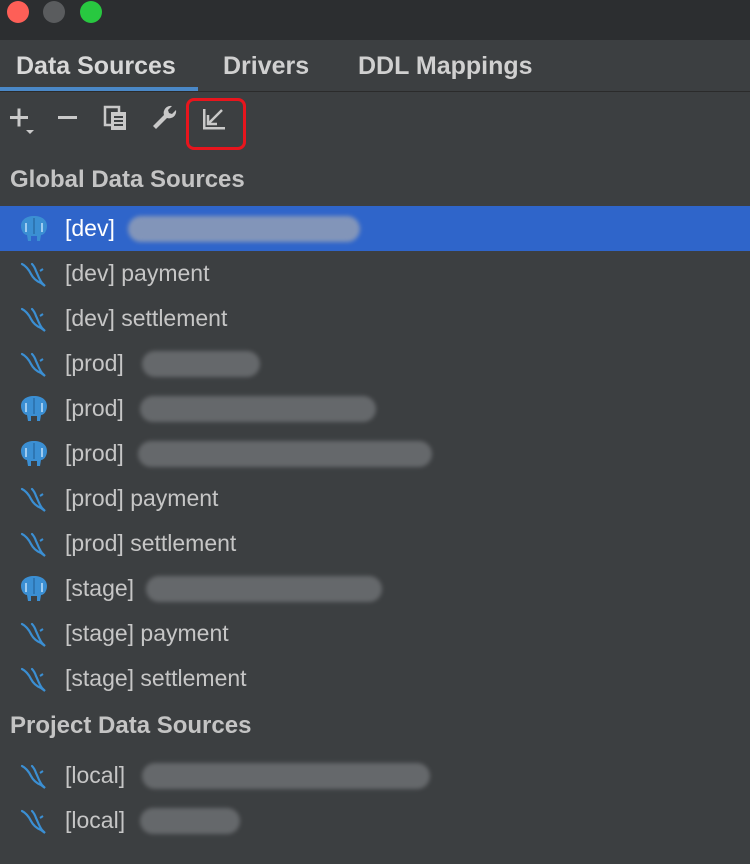 This screenshot has width=750, height=864. I want to click on highlight-annotation, so click(216, 124).